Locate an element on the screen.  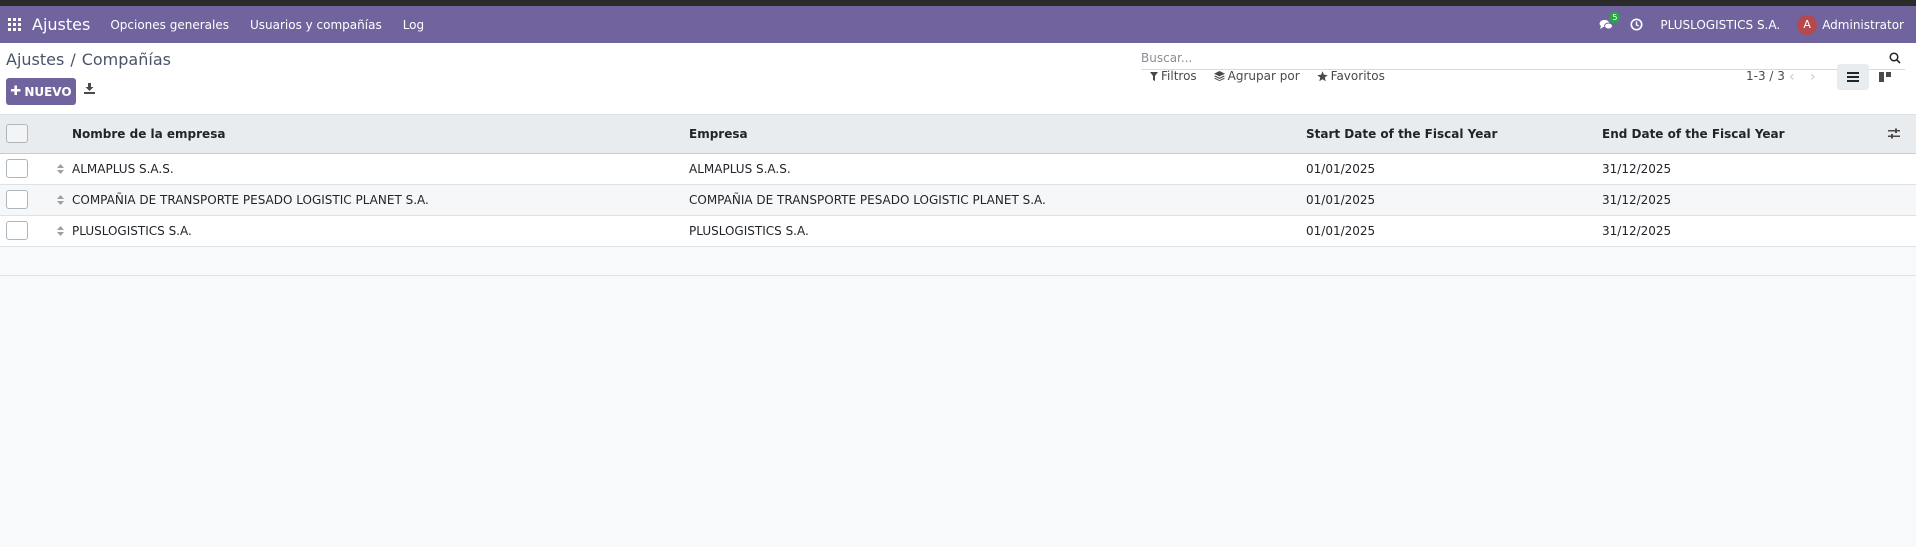
avatar: A is located at coordinates (1807, 24).